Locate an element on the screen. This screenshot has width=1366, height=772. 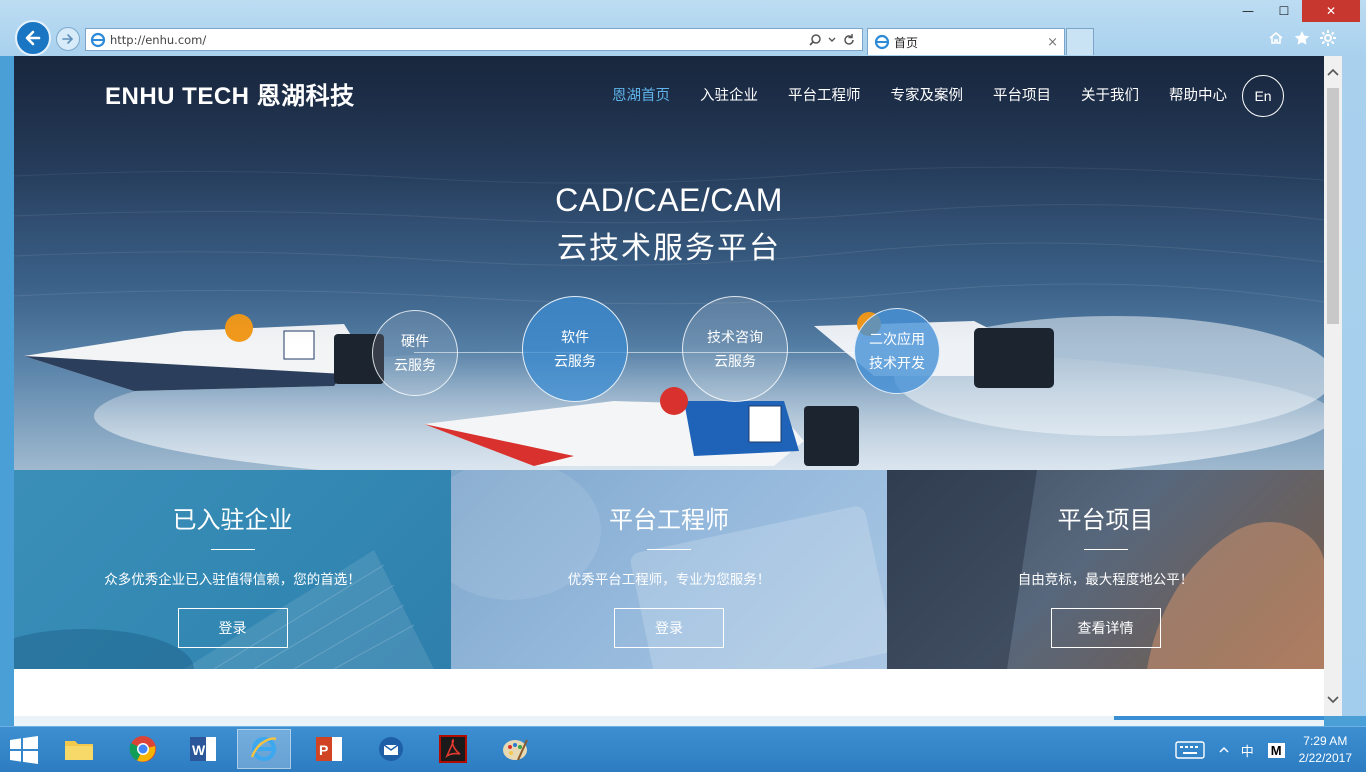
taskbar: W P 中 M 7:29 AM 2/22/2017 is located at coordinates (683, 749).